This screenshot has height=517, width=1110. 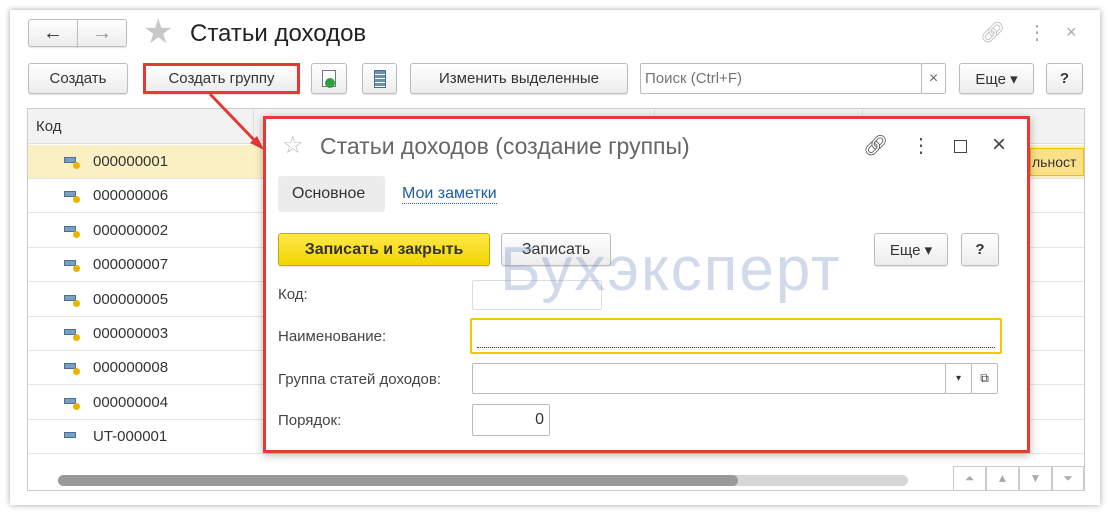 I want to click on name-field, so click(x=736, y=336).